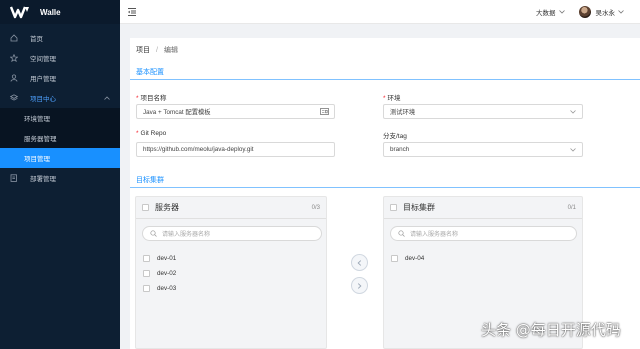 This screenshot has height=349, width=640. Describe the element at coordinates (170, 50) in the screenshot. I see `breadcrumb-current: 编辑` at that location.